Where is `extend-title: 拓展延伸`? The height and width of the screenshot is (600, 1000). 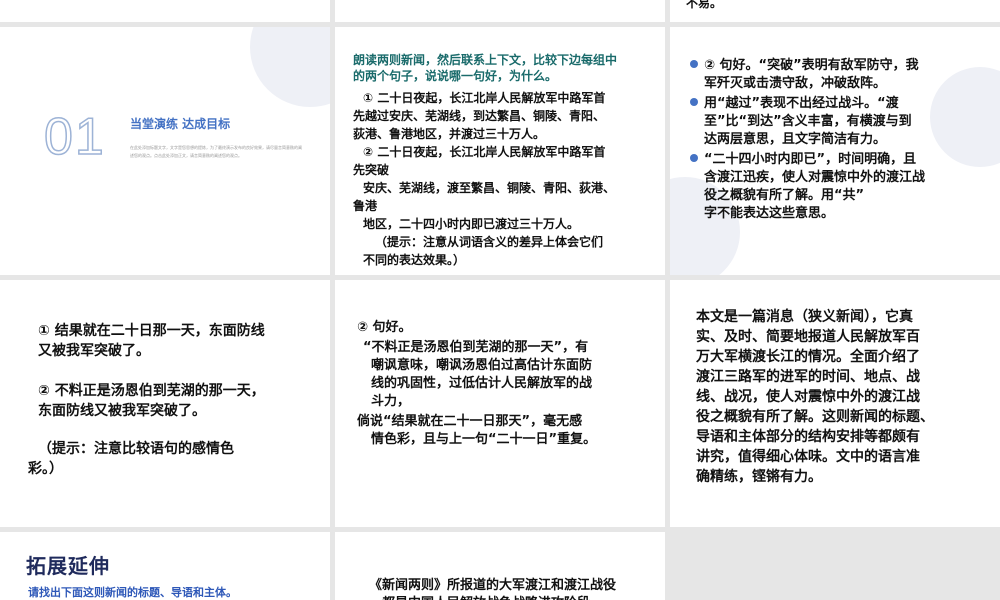
extend-title: 拓展延伸 is located at coordinates (68, 566).